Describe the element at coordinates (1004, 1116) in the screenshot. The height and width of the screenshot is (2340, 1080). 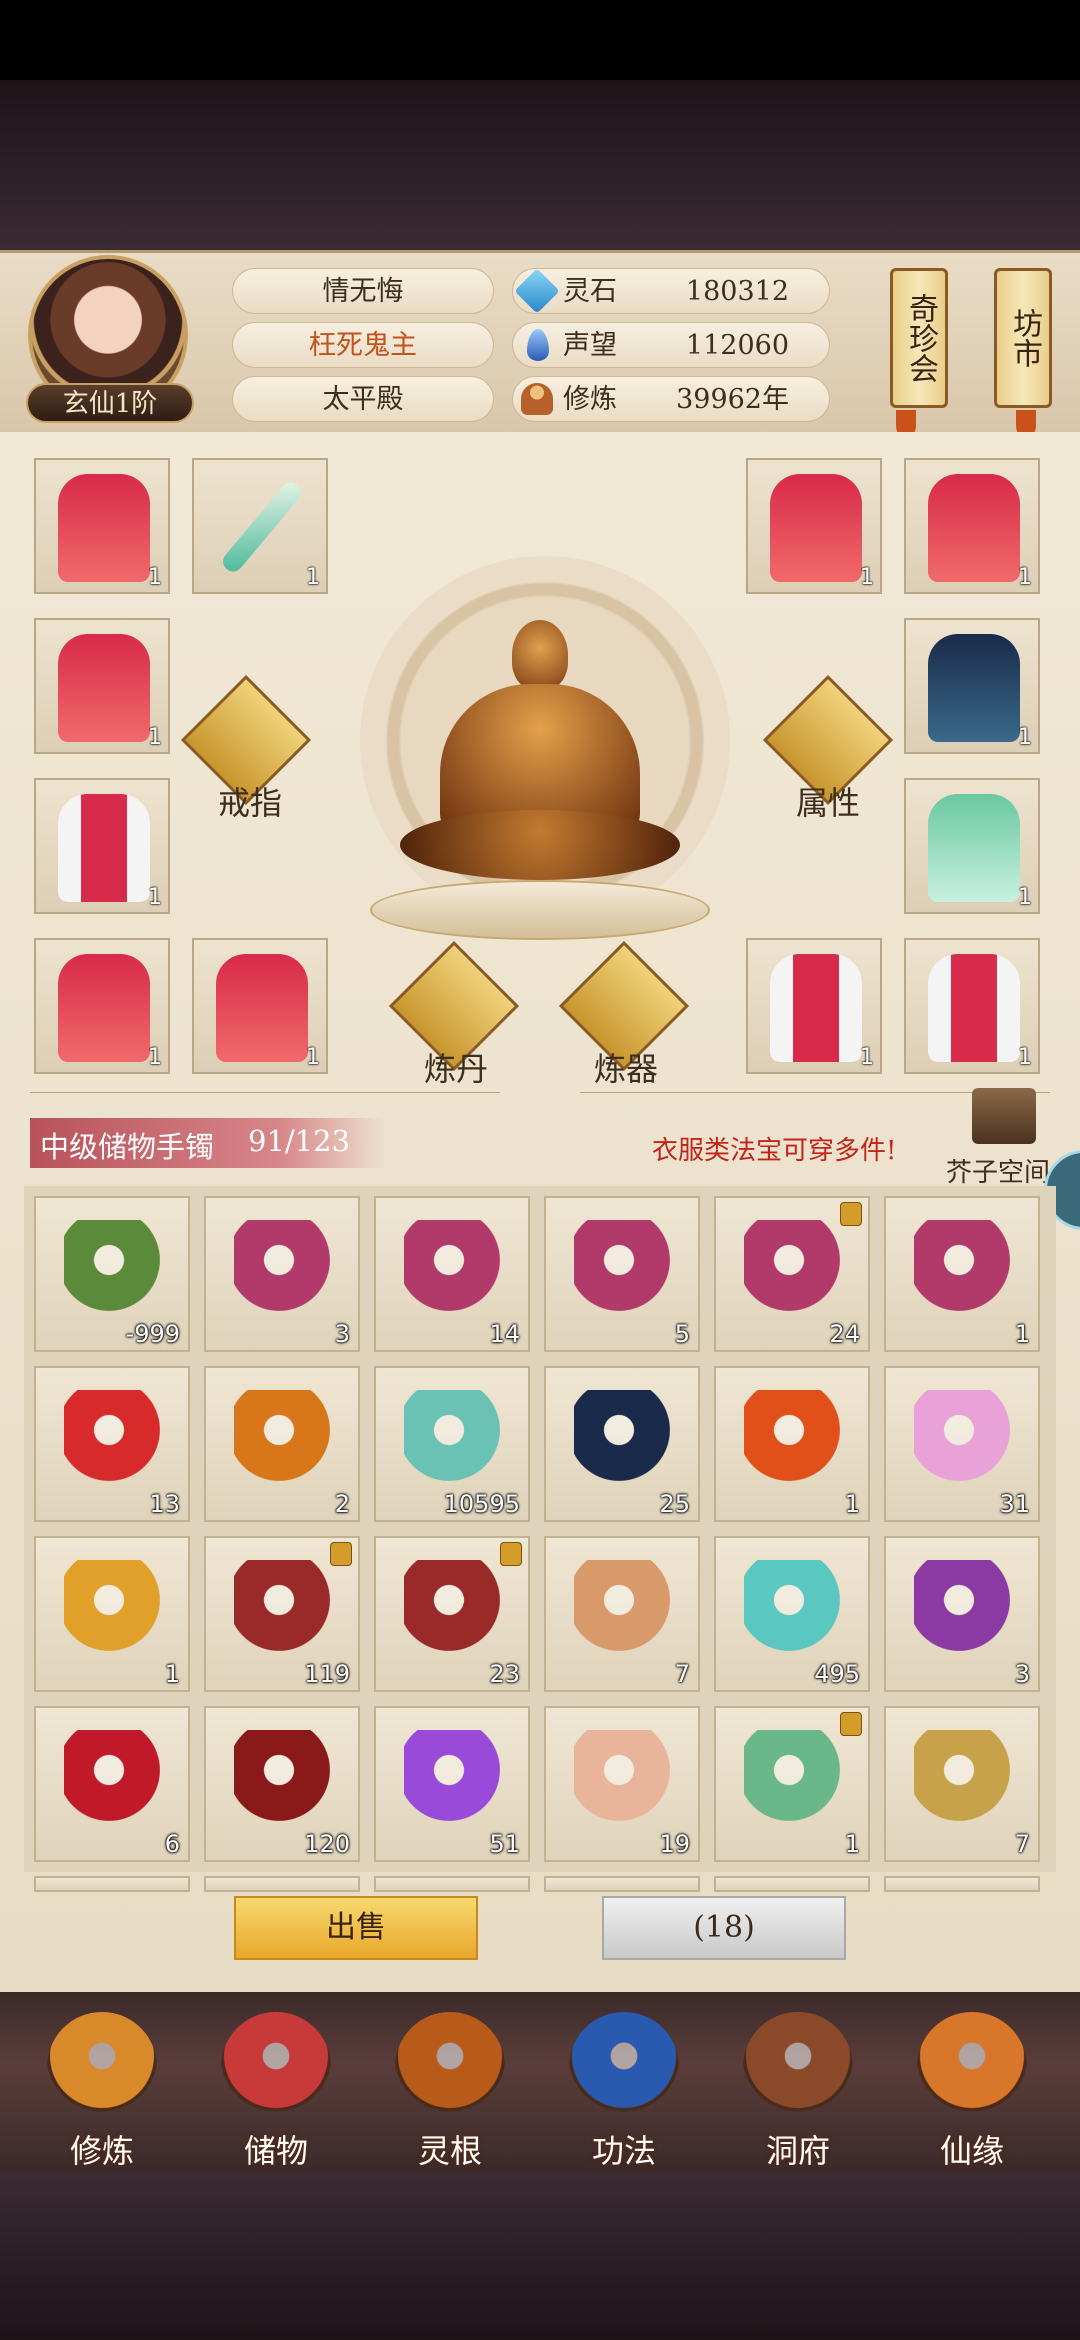
I see `space-chest-icon` at that location.